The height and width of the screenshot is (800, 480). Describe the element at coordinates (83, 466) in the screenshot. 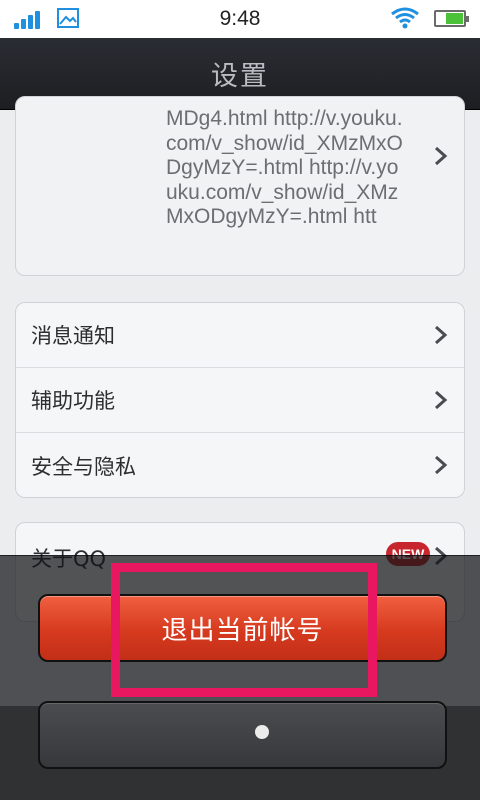

I see `menu-item-label: 安全与隐私` at that location.